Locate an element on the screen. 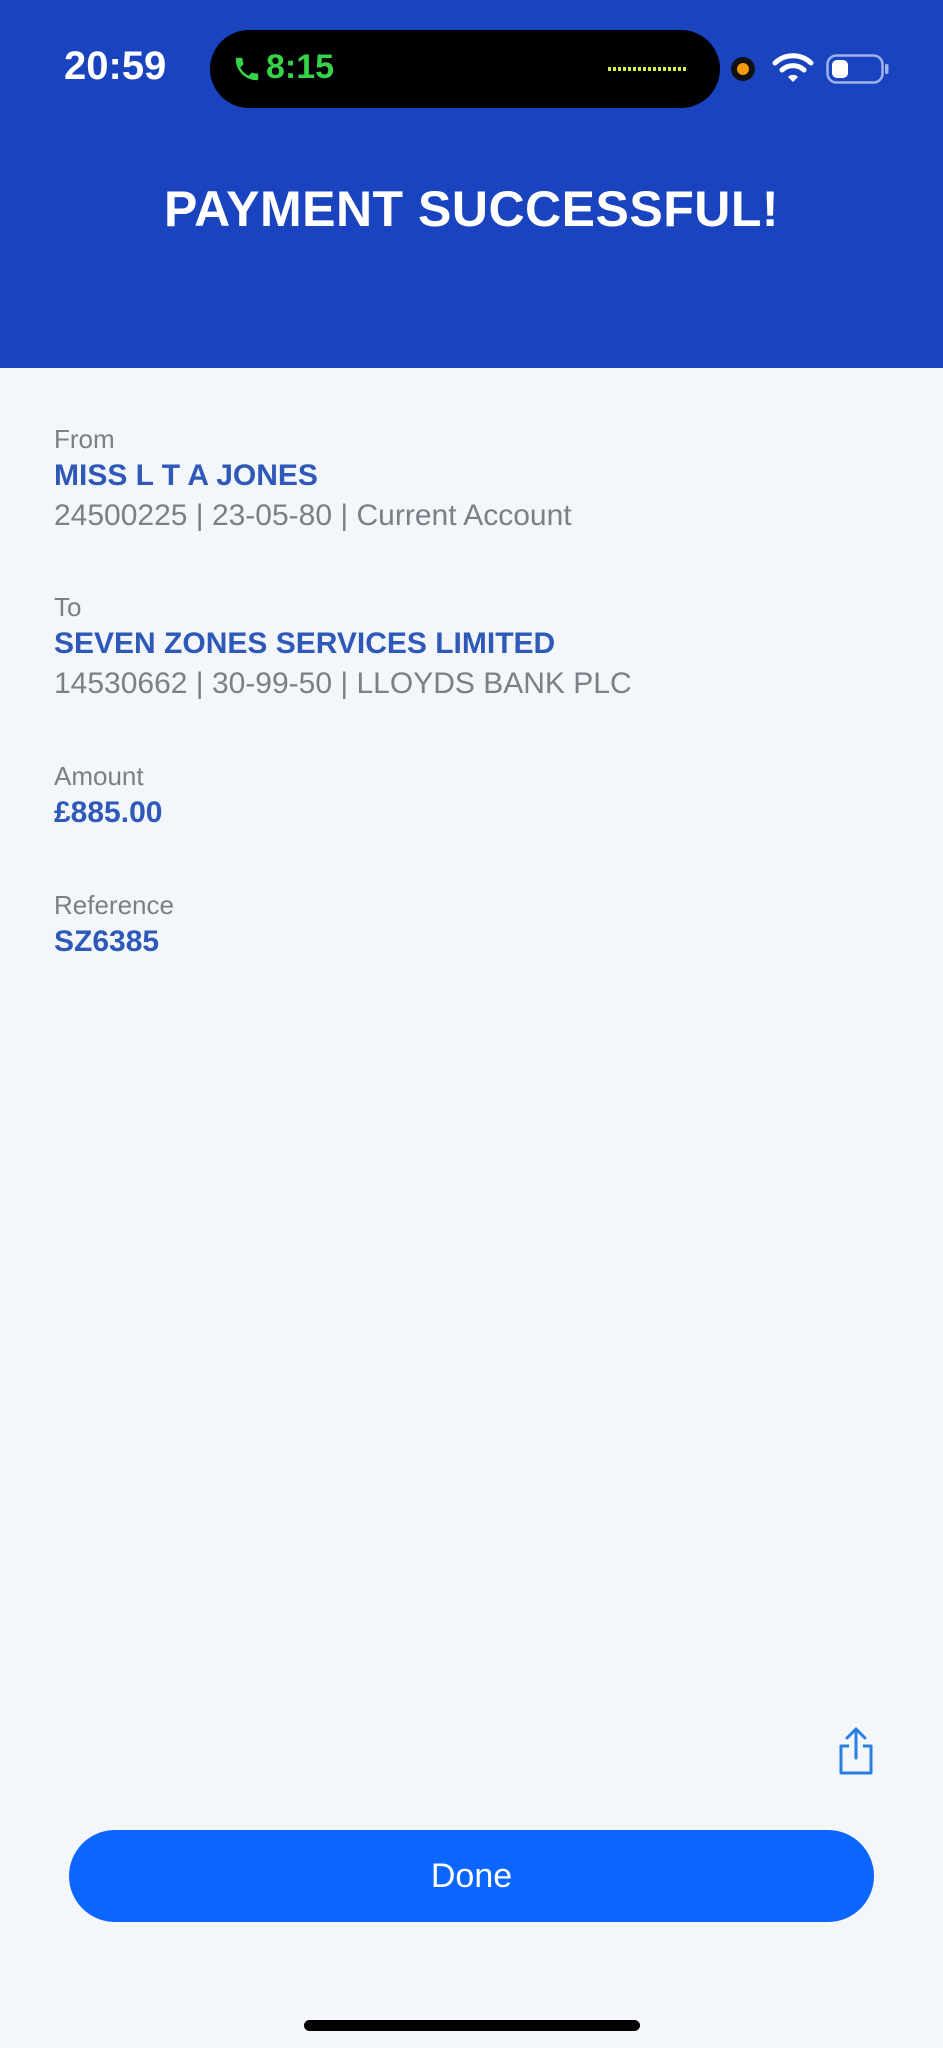 This screenshot has width=943, height=2048. amount-label: Amount is located at coordinates (99, 776).